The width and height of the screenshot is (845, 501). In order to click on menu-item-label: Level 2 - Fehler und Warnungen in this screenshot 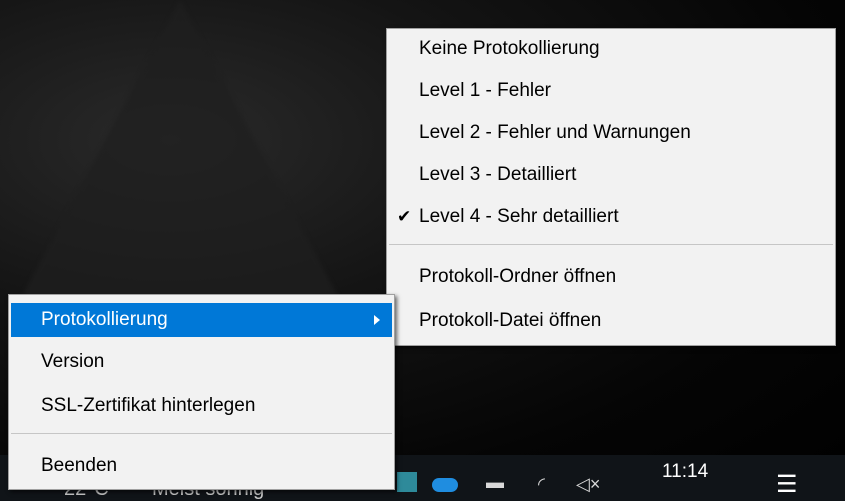, I will do `click(555, 132)`.